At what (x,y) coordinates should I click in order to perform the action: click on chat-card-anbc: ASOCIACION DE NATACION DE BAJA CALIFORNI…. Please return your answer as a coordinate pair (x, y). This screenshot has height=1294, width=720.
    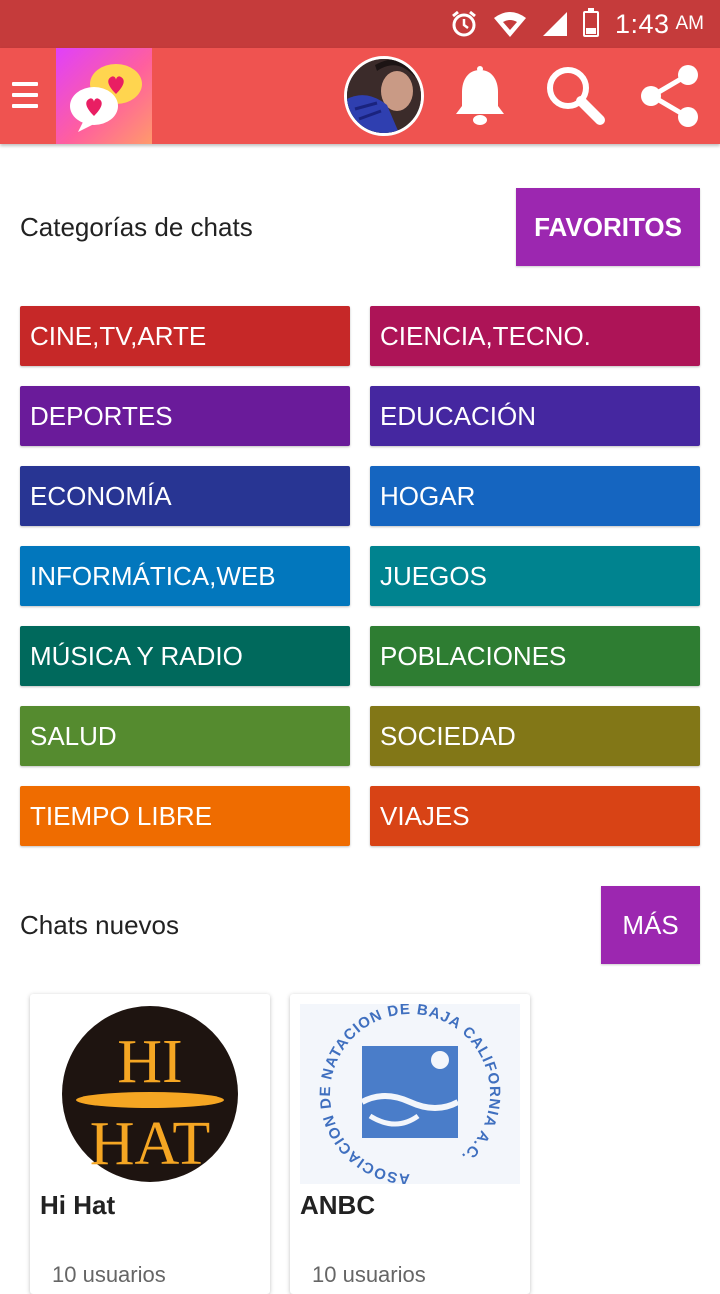
    Looking at the image, I should click on (410, 1144).